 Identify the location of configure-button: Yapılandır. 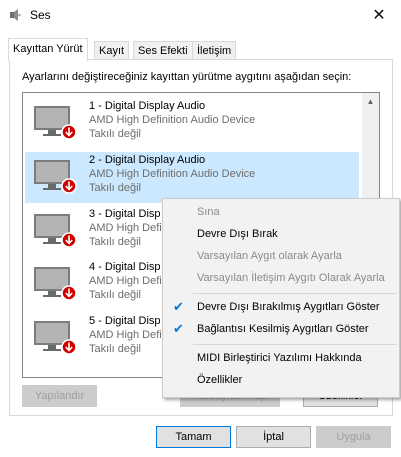
(59, 396).